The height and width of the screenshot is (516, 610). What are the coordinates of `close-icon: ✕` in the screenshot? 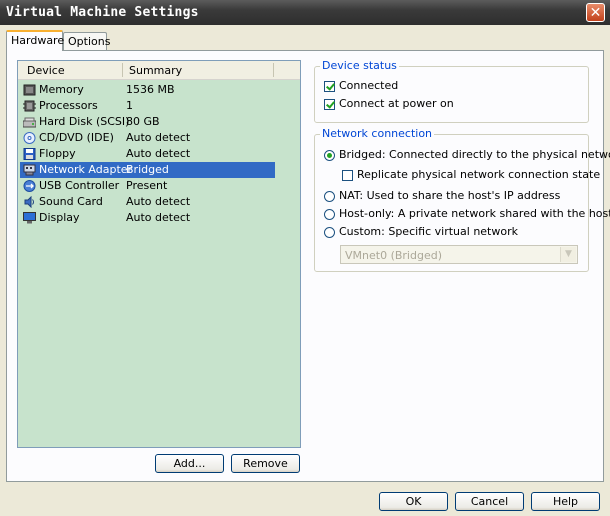 It's located at (595, 12).